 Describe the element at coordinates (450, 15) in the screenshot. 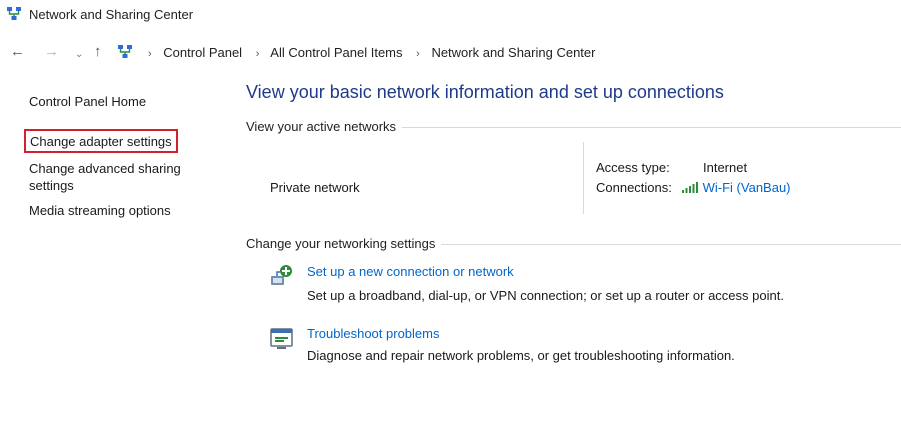

I see `title-bar: Network and Sharing Center` at that location.